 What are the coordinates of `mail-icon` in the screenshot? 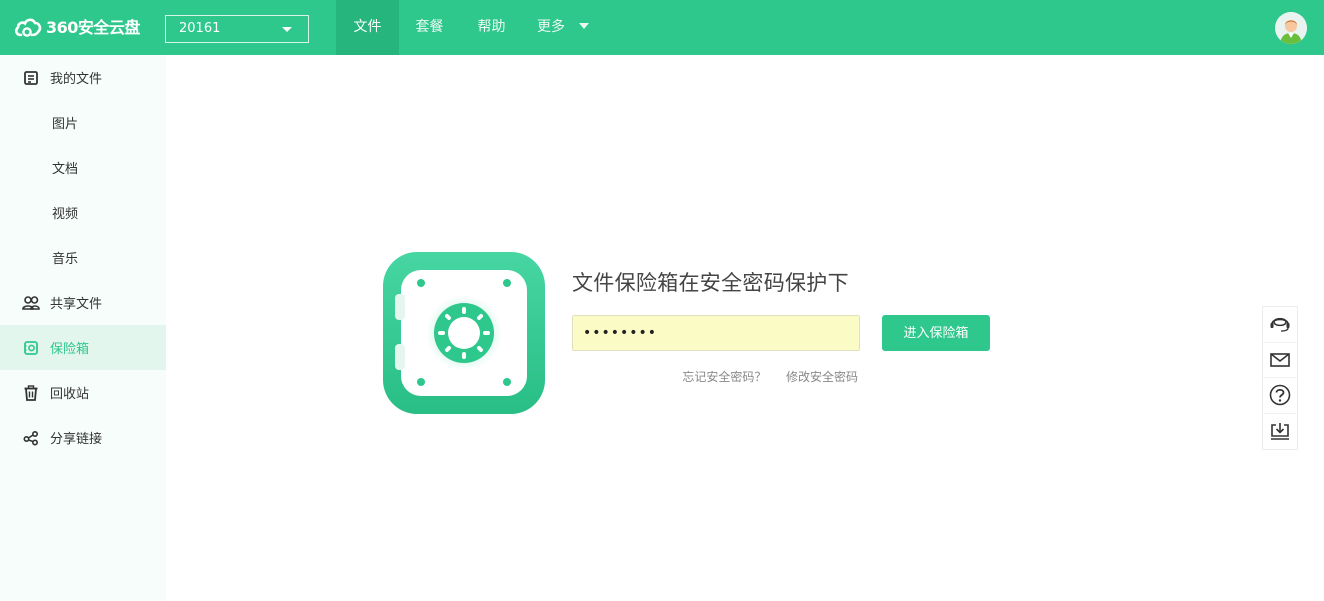 It's located at (1280, 359).